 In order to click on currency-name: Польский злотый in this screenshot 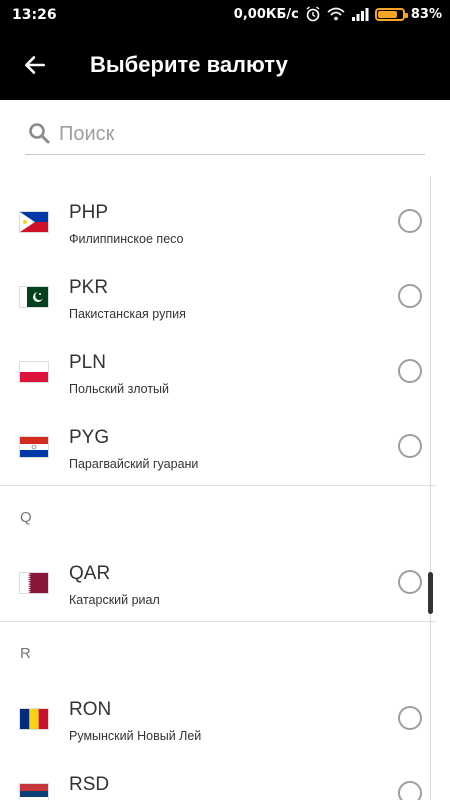, I will do `click(119, 389)`.